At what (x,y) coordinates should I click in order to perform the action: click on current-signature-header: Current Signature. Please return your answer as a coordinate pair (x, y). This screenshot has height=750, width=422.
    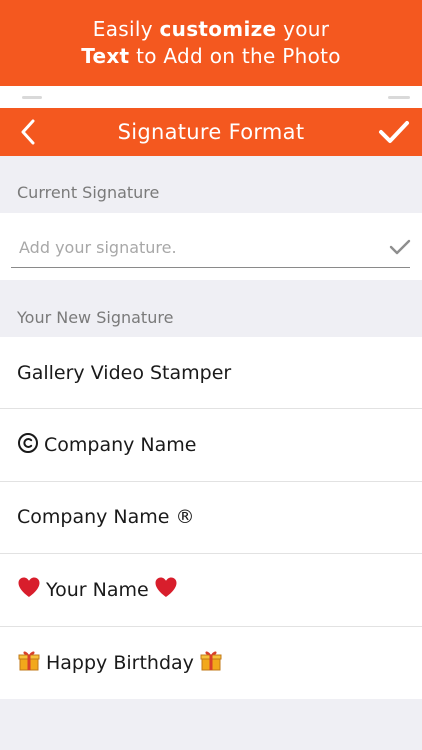
    Looking at the image, I should click on (88, 192).